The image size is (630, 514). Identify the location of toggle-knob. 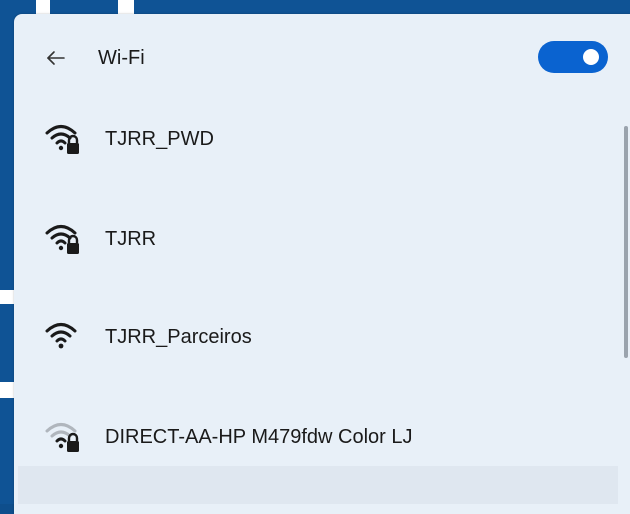
(591, 57).